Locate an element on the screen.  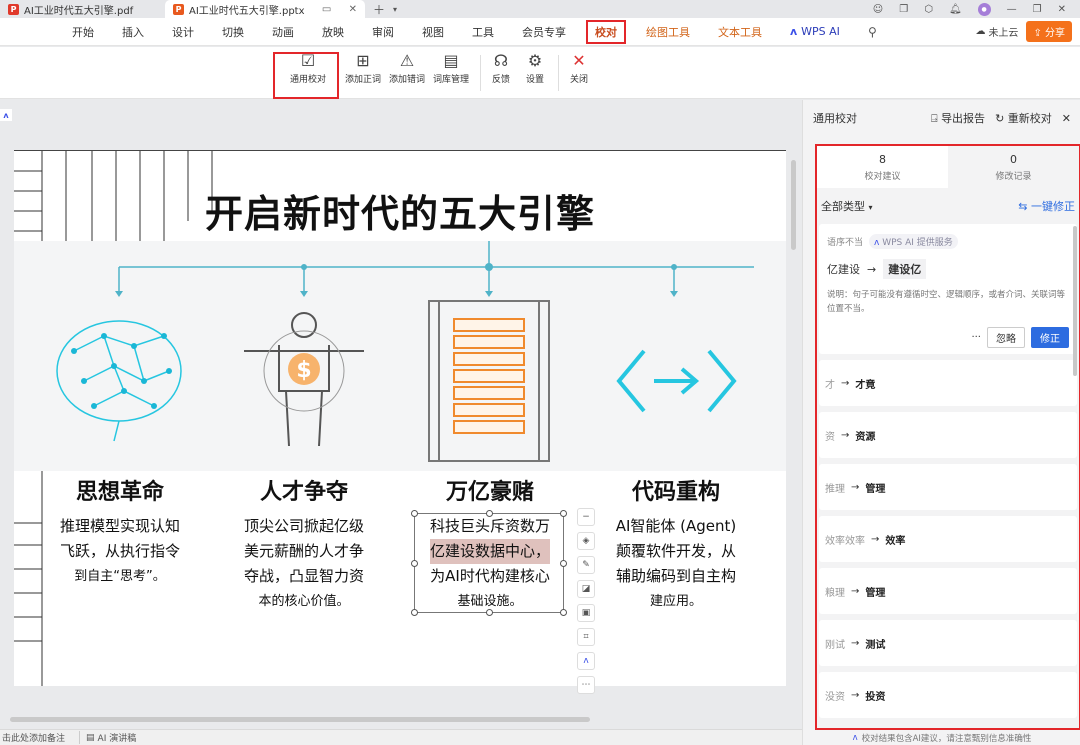
headset-icon: ☊ is located at coordinates (501, 60).